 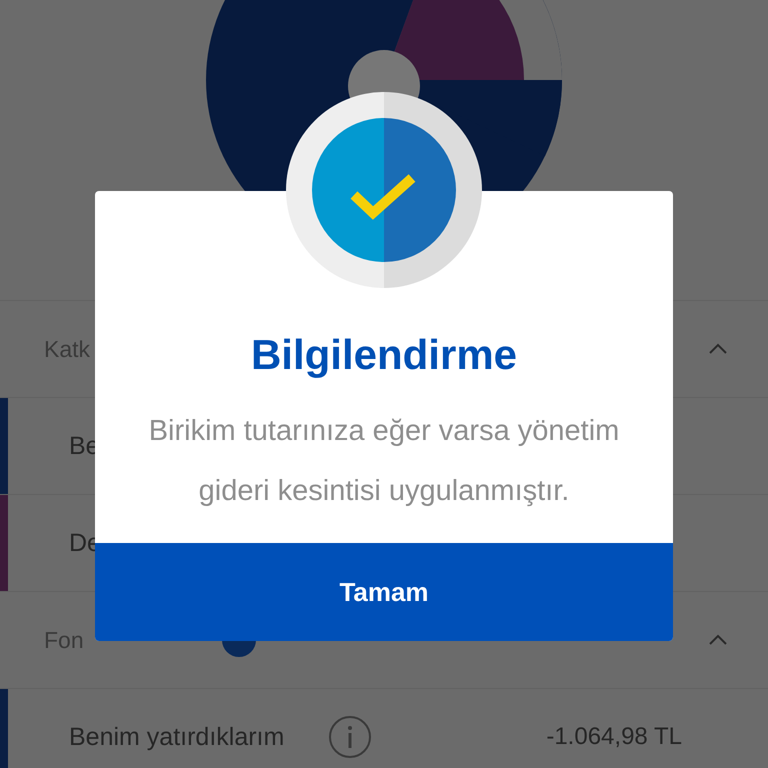 I want to click on amount-text: -1.064,98 TL, so click(x=614, y=737).